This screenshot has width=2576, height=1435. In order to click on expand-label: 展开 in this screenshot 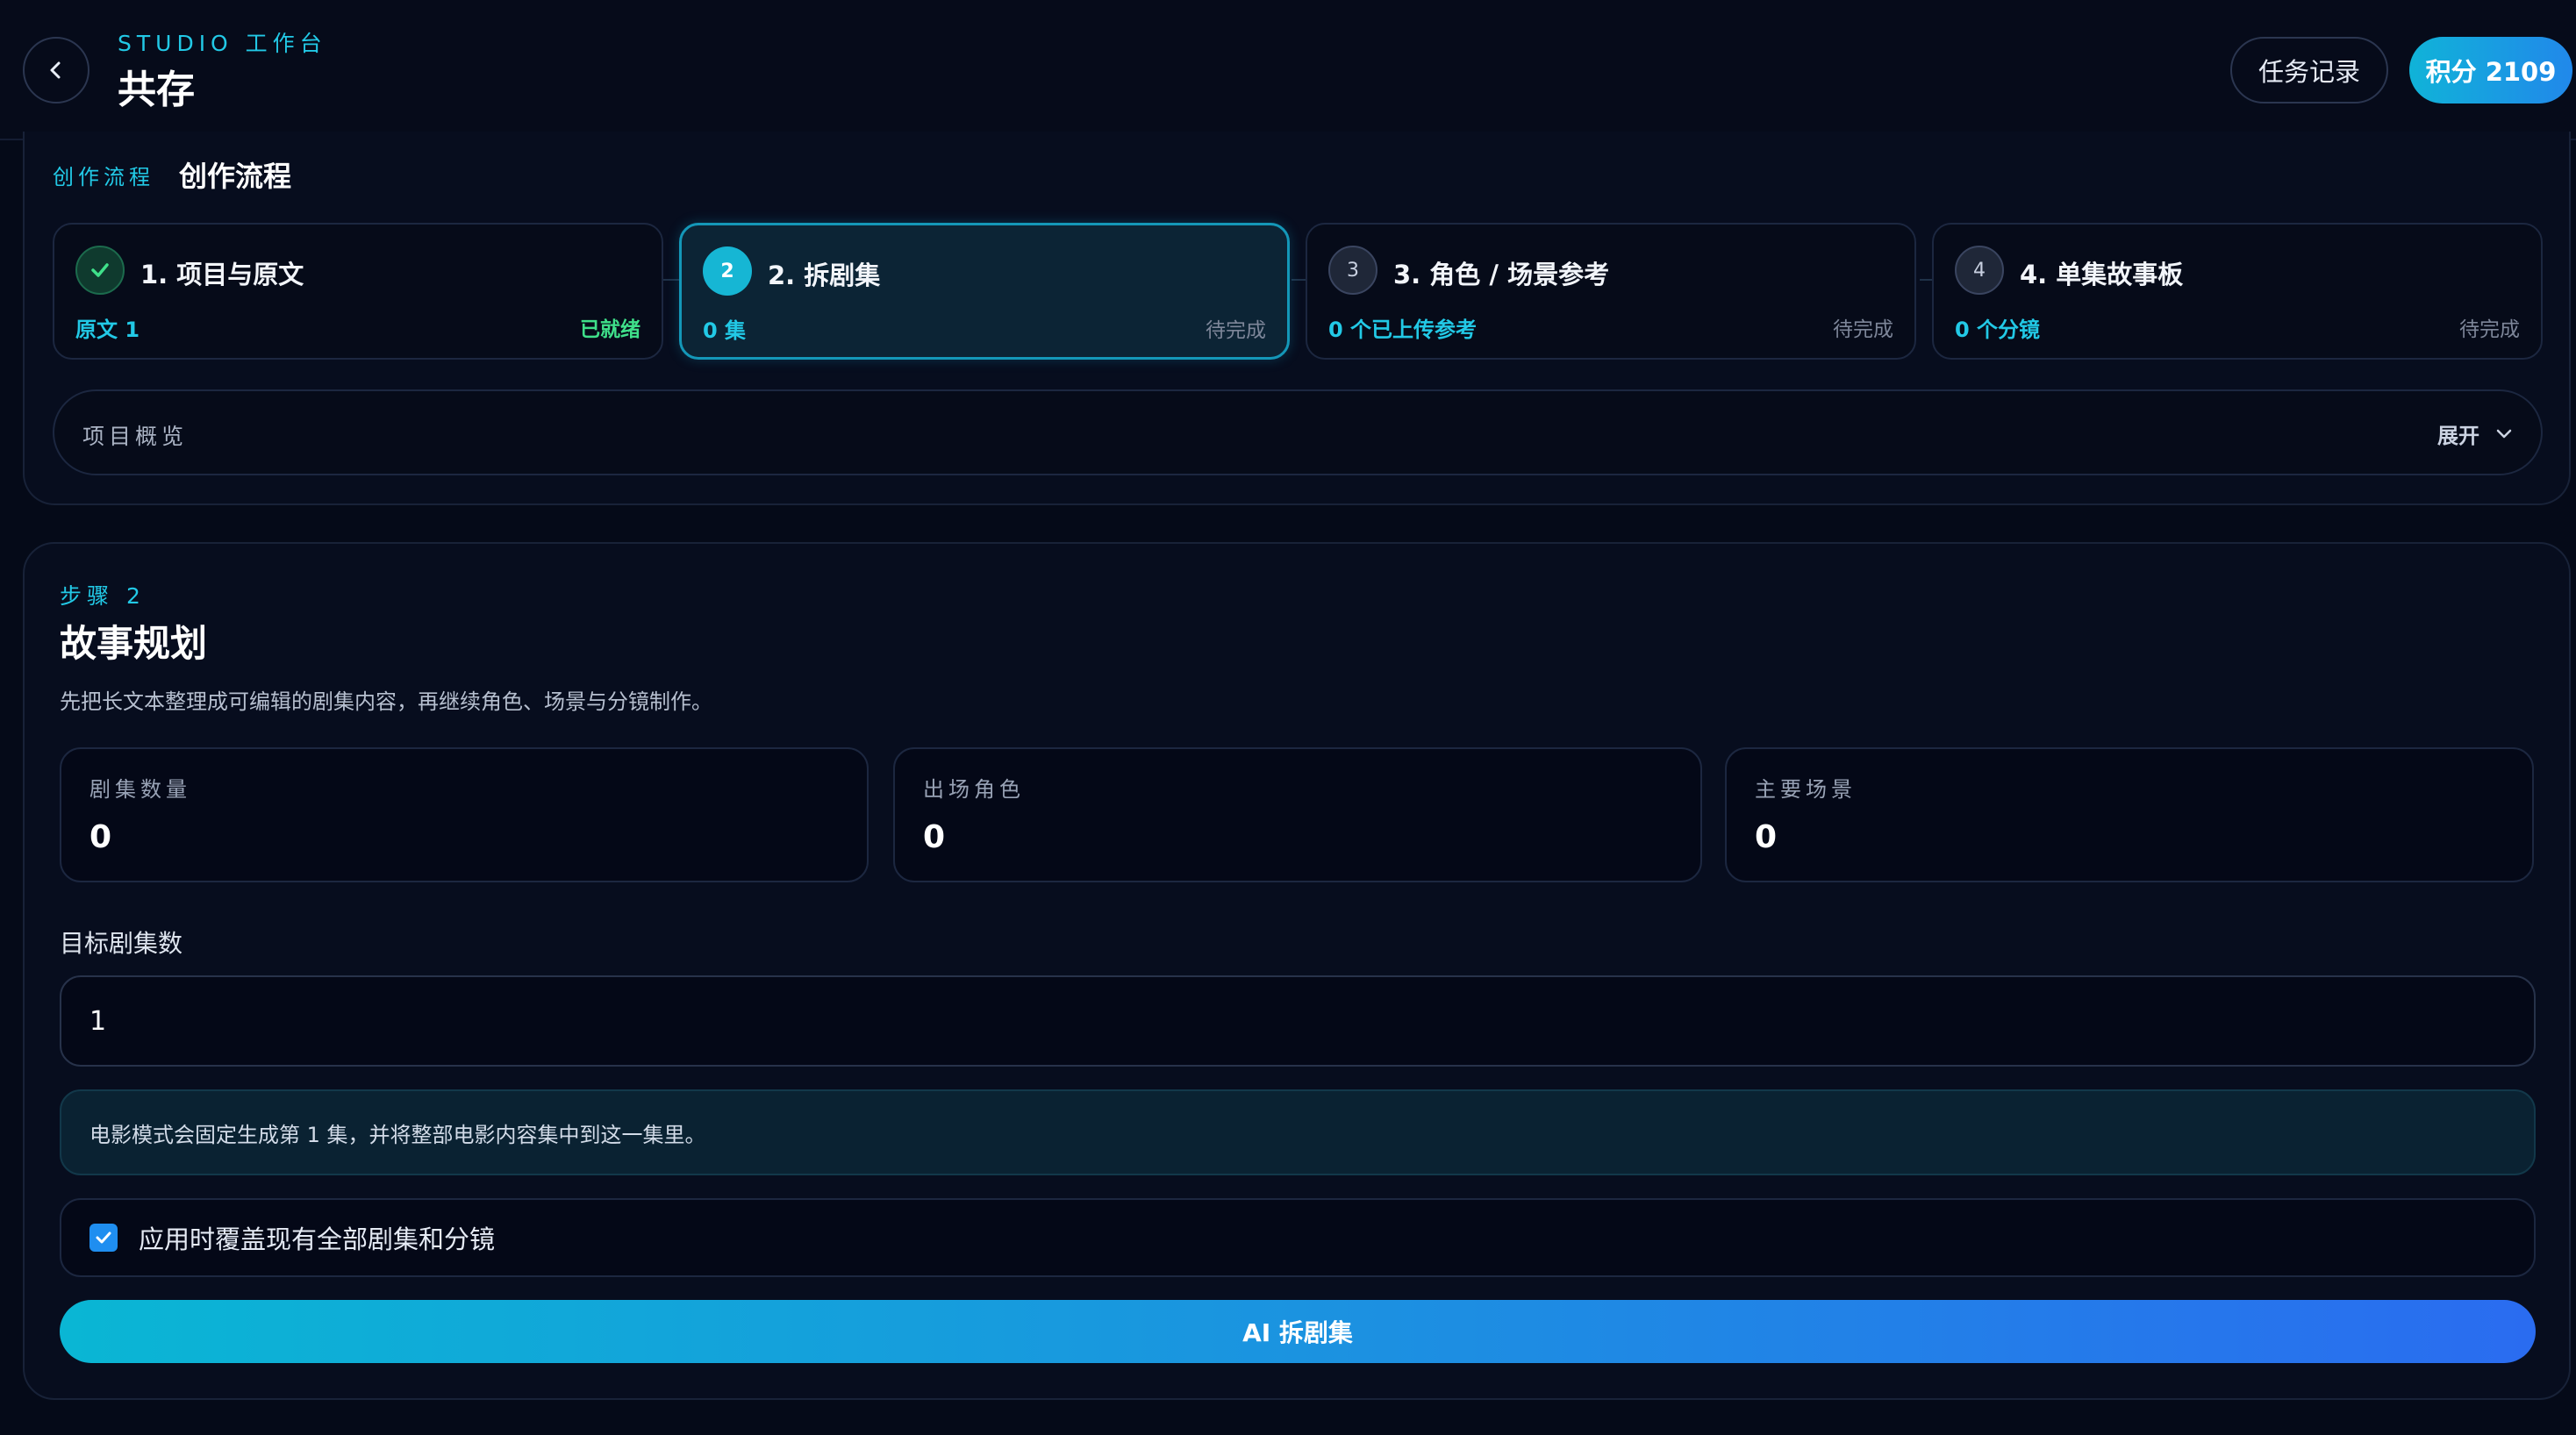, I will do `click(2458, 436)`.